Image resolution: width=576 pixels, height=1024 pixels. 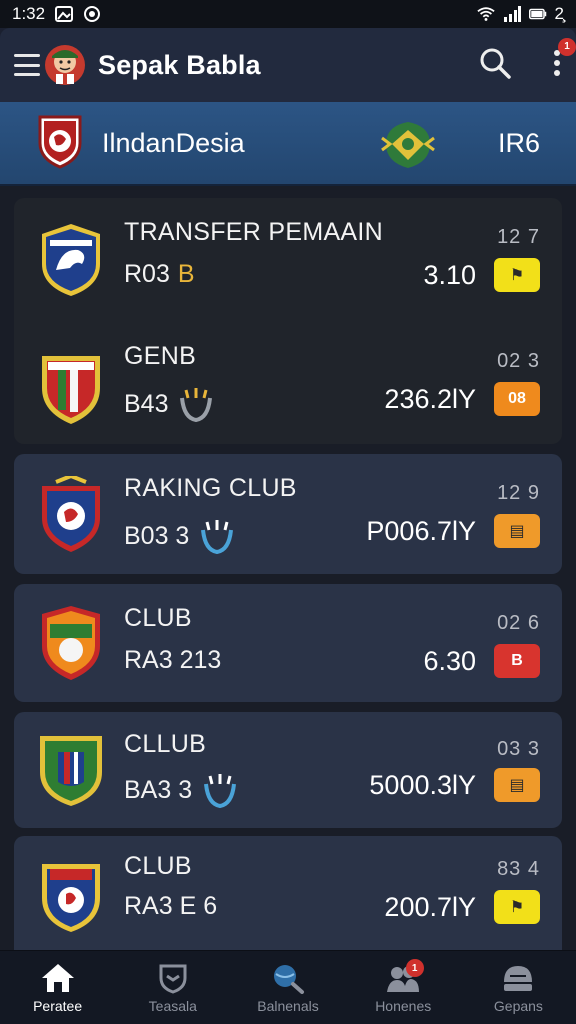 I want to click on search-icon, so click(x=495, y=63).